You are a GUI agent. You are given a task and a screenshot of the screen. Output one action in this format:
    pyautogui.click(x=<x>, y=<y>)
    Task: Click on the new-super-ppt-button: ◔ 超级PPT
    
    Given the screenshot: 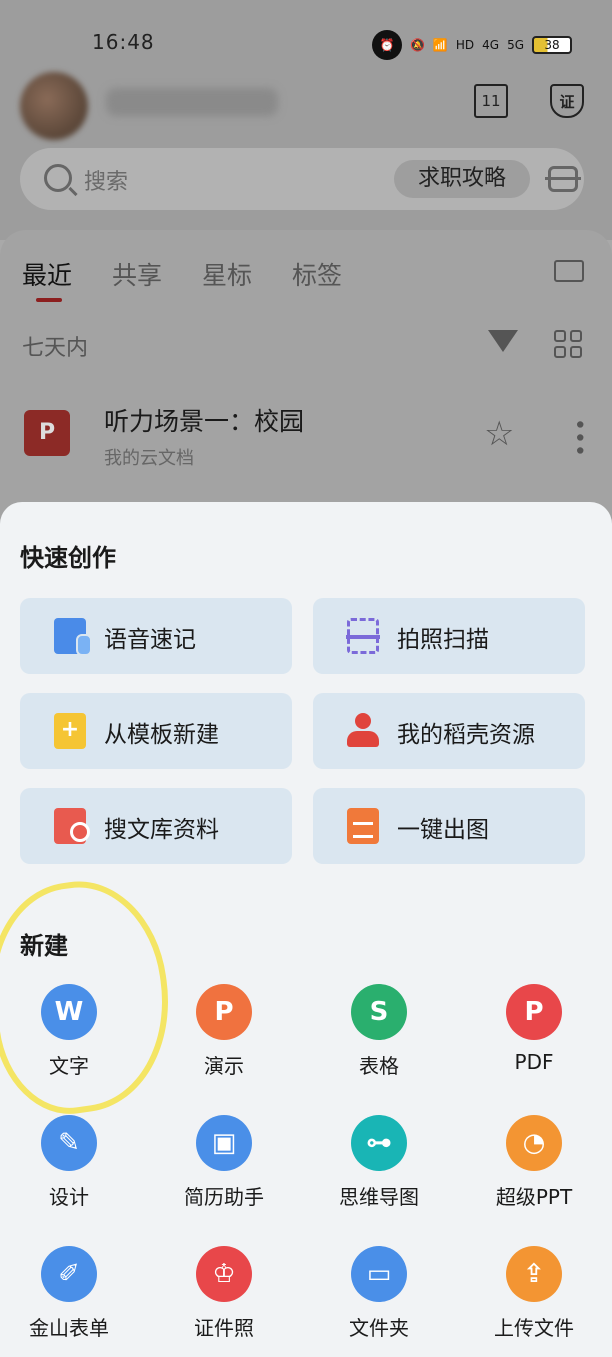 What is the action you would take?
    pyautogui.click(x=534, y=1170)
    